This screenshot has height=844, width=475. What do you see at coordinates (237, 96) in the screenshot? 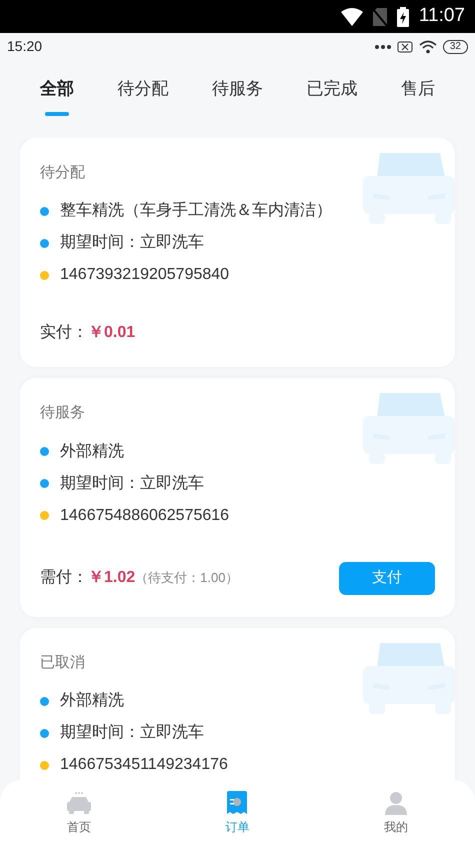
I see `tab: 待服务` at bounding box center [237, 96].